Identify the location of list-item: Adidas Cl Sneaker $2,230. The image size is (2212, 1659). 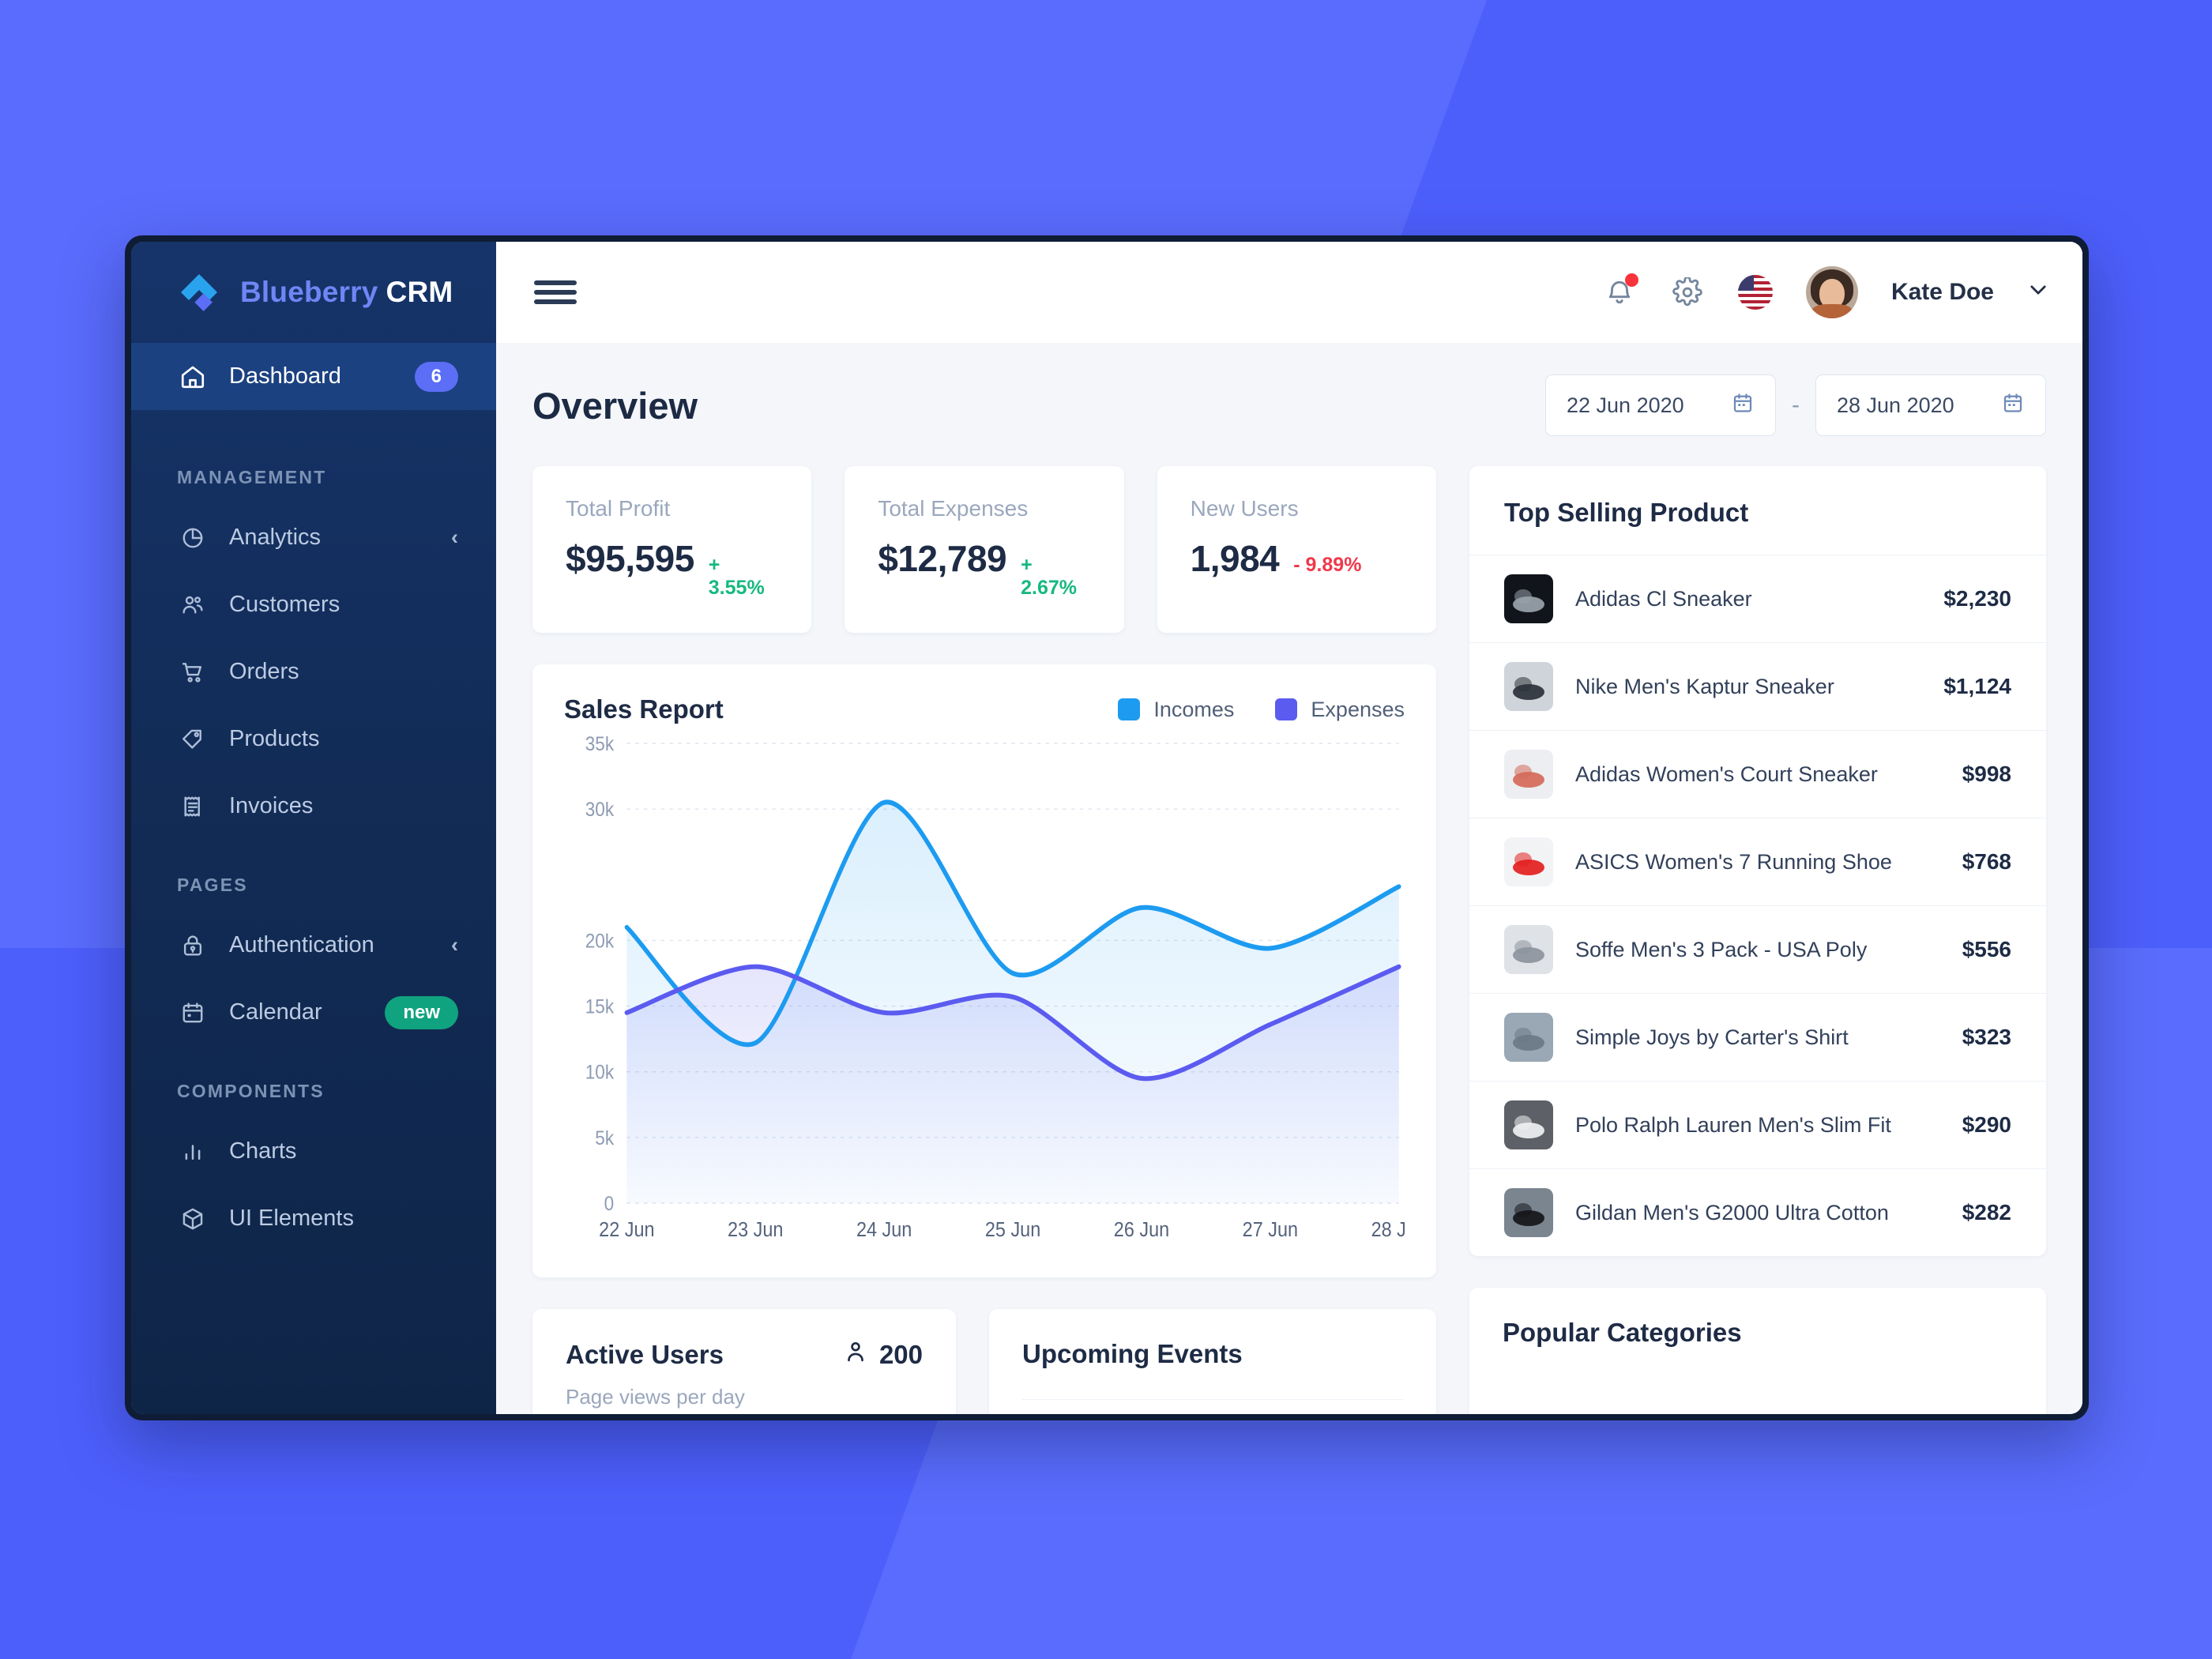
(1758, 599).